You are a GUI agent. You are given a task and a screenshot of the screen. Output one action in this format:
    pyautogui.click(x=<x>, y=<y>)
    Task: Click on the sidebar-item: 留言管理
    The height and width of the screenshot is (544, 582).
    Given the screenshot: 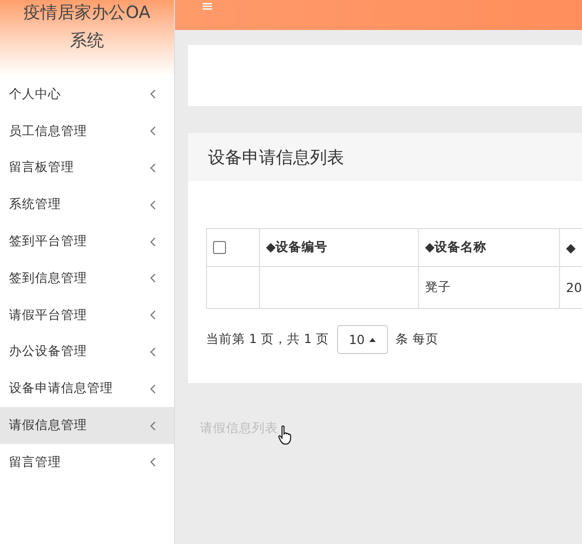 What is the action you would take?
    pyautogui.click(x=87, y=462)
    